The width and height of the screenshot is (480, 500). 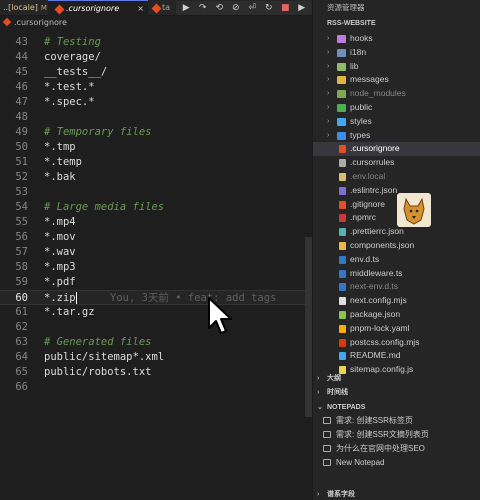 What do you see at coordinates (369, 79) in the screenshot?
I see `file-name: messages` at bounding box center [369, 79].